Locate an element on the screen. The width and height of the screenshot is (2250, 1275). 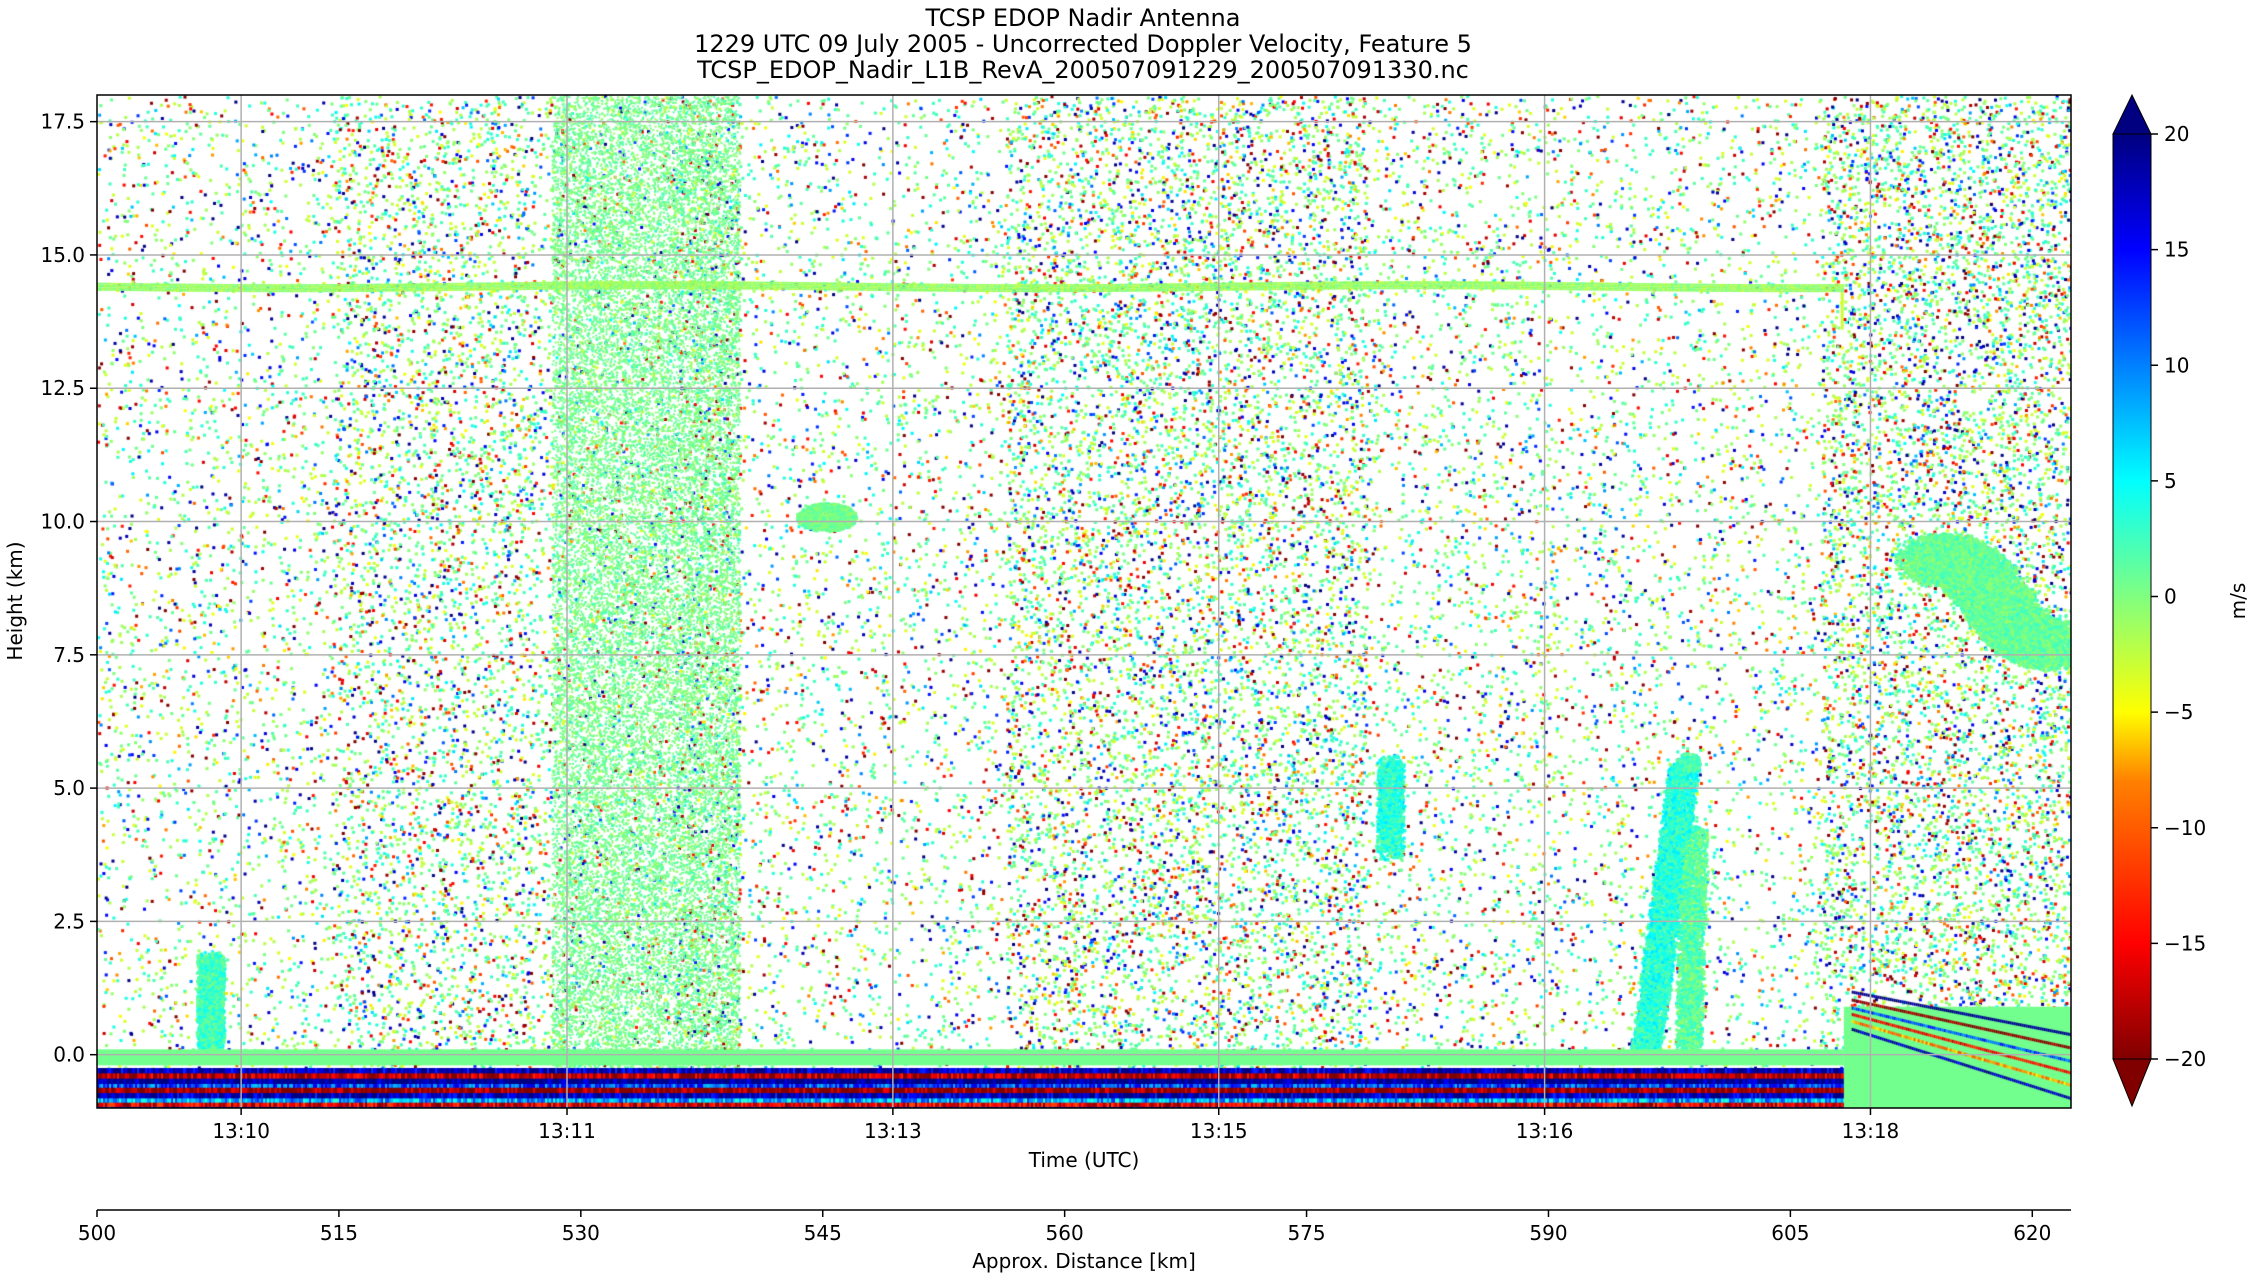
colorbar-tick-label: 0 is located at coordinates (2170, 597).